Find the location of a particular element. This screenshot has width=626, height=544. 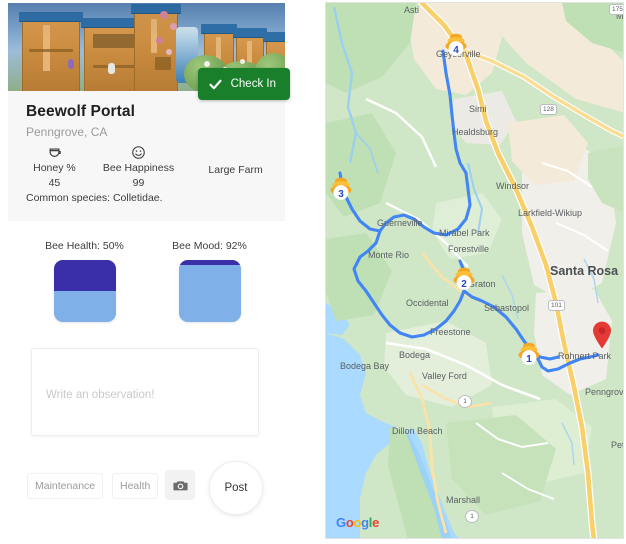

stat-farm-size: Large Farm is located at coordinates (235, 159).